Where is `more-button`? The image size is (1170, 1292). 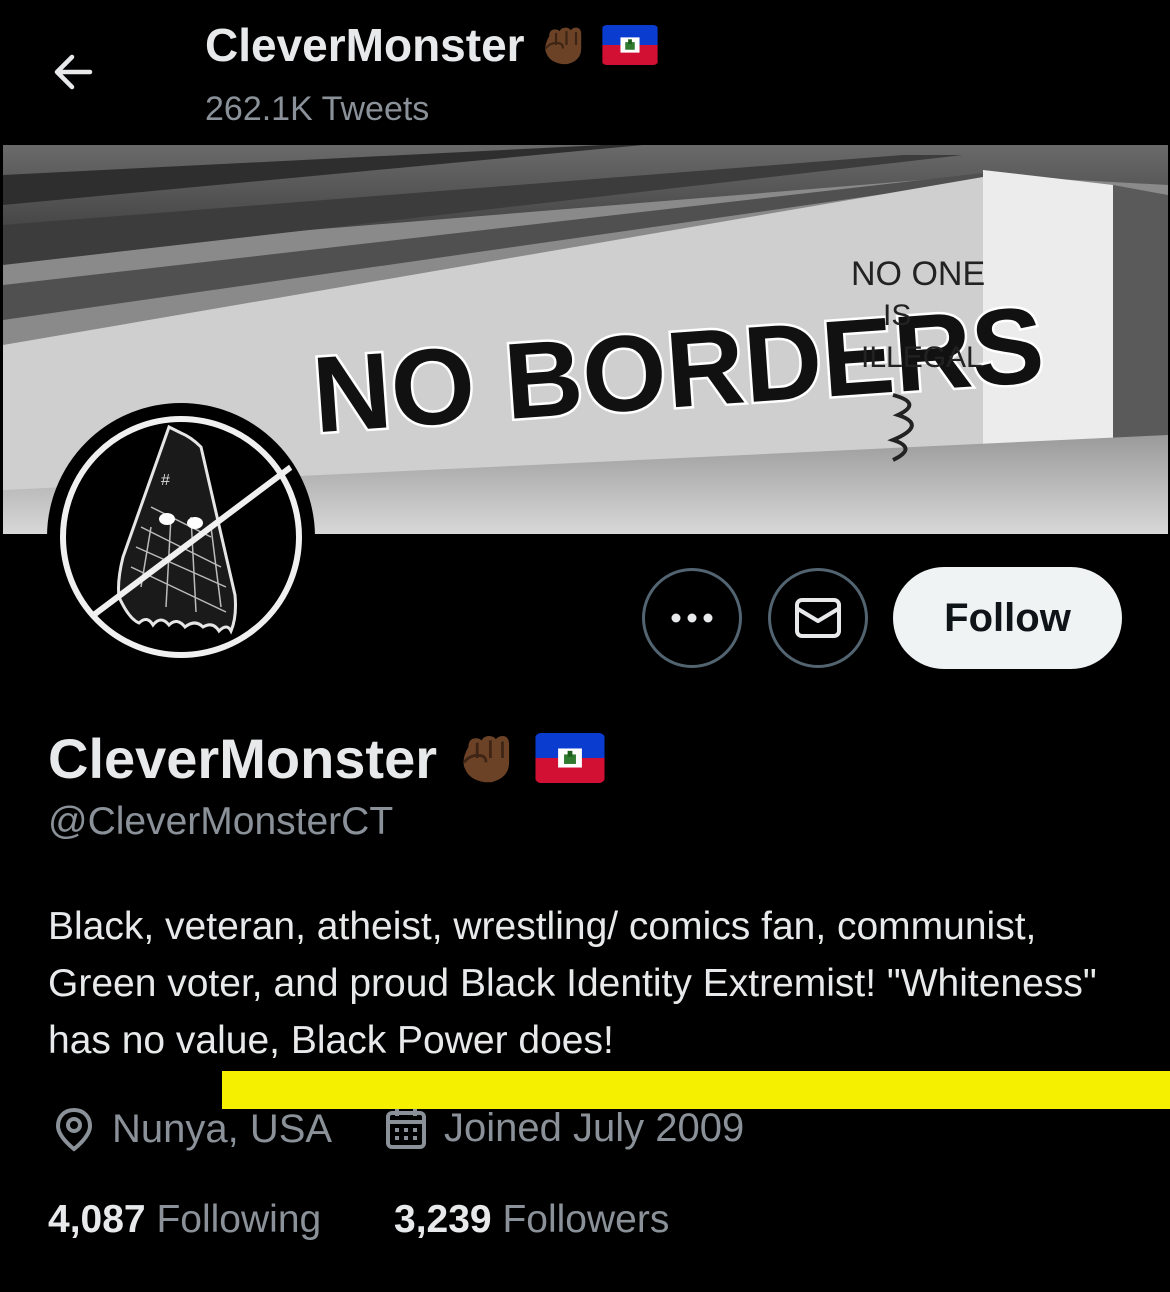
more-button is located at coordinates (692, 618).